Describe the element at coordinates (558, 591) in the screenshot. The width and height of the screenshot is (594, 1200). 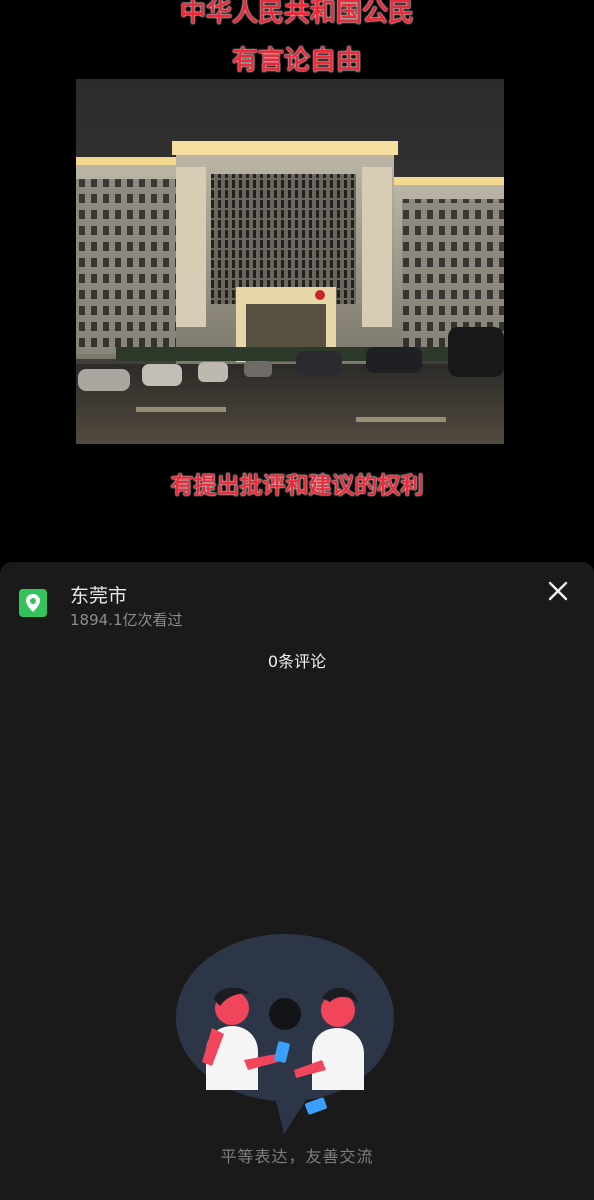
I see `close-icon` at that location.